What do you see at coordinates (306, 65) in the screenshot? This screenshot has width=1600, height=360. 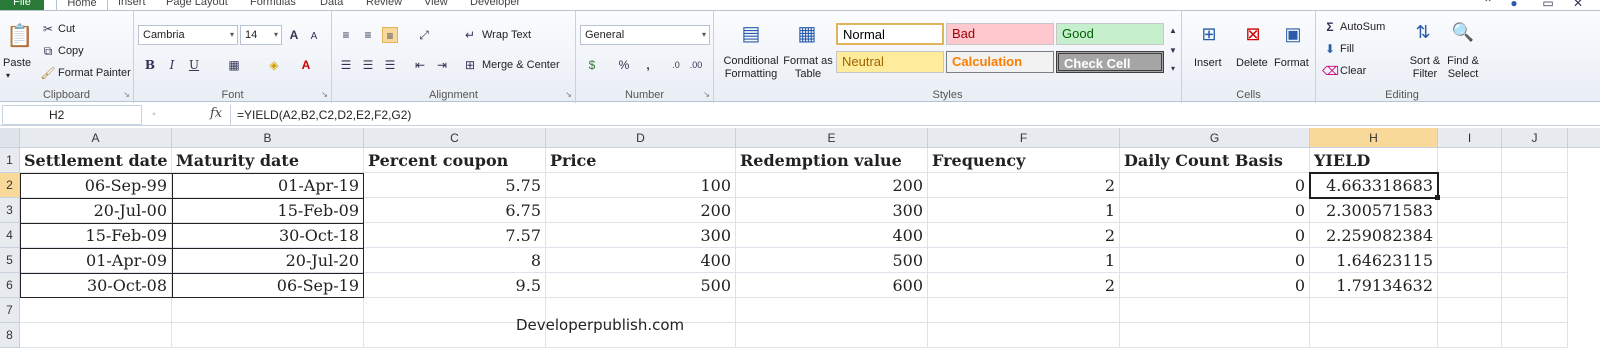 I see `font-color-icon: A` at bounding box center [306, 65].